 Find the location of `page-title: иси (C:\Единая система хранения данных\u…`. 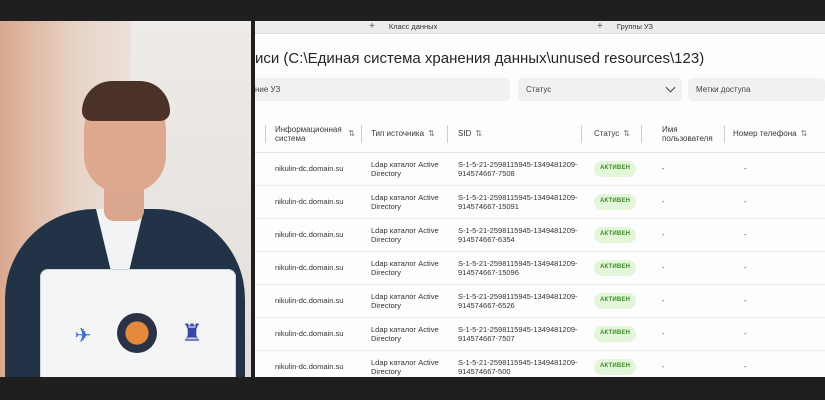

page-title: иси (C:\Единая система хранения данных\u… is located at coordinates (480, 58).